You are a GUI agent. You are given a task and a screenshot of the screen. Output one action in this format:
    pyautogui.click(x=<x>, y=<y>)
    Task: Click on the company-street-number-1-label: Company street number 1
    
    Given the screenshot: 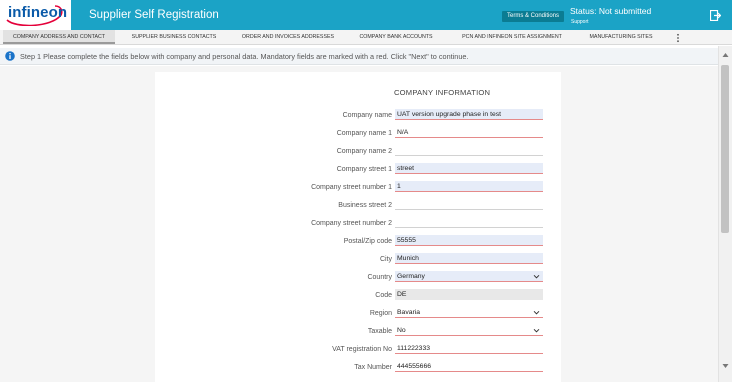 What is the action you would take?
    pyautogui.click(x=351, y=187)
    